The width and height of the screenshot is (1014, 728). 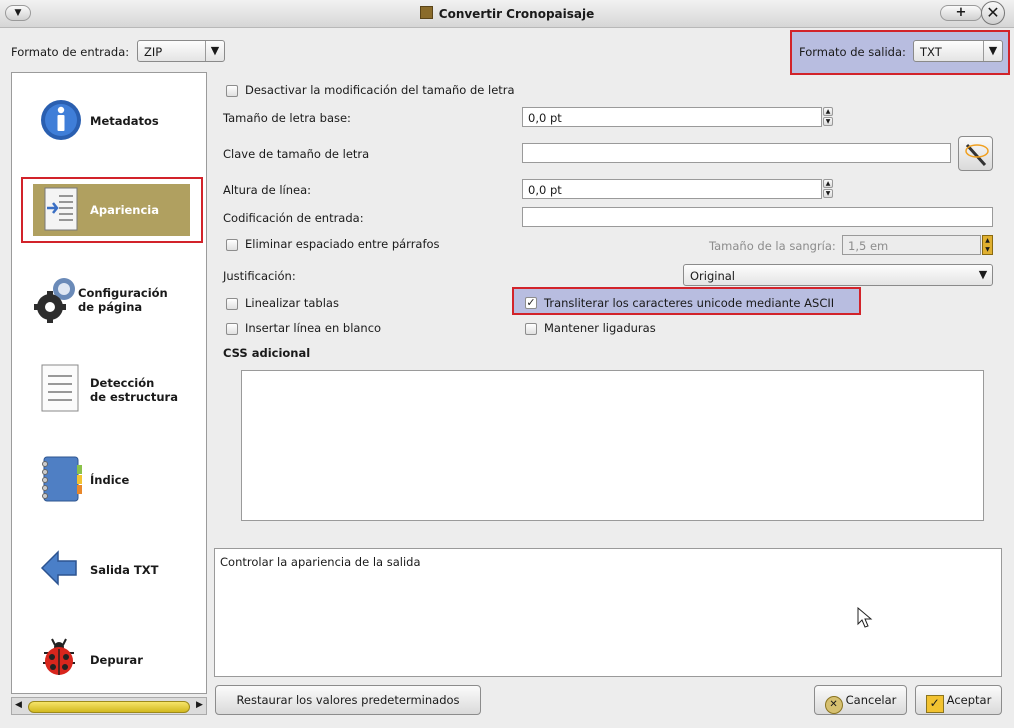 I want to click on sidebar-item-salida-txt: Salida TXT, so click(x=109, y=569).